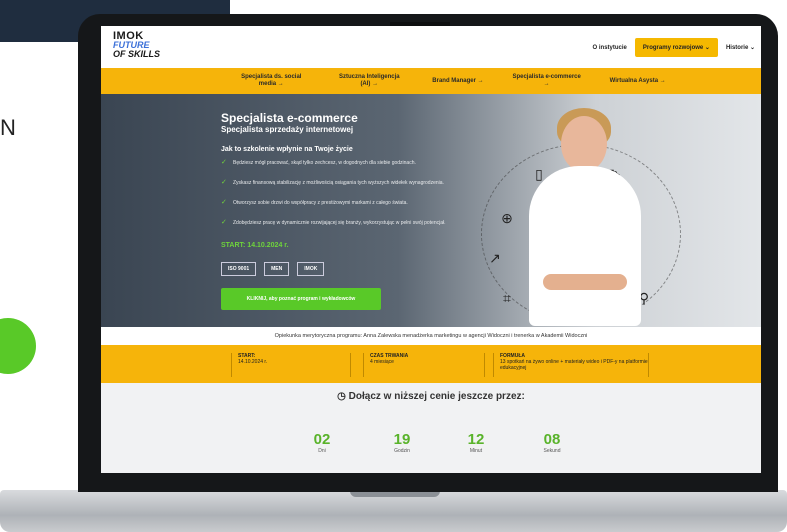 The image size is (787, 532). I want to click on countdown-value: 02, so click(322, 439).